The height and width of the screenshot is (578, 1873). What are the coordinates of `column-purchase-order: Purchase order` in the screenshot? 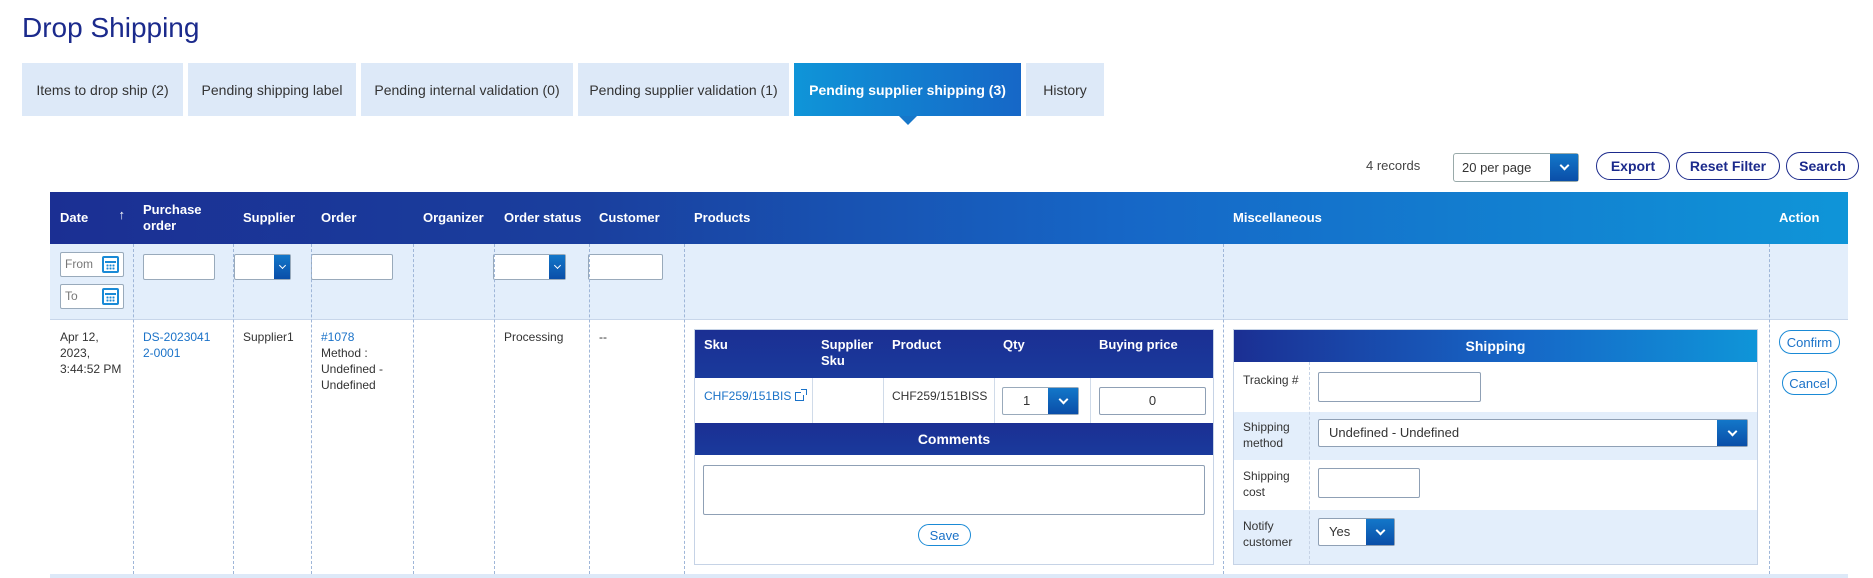 It's located at (183, 218).